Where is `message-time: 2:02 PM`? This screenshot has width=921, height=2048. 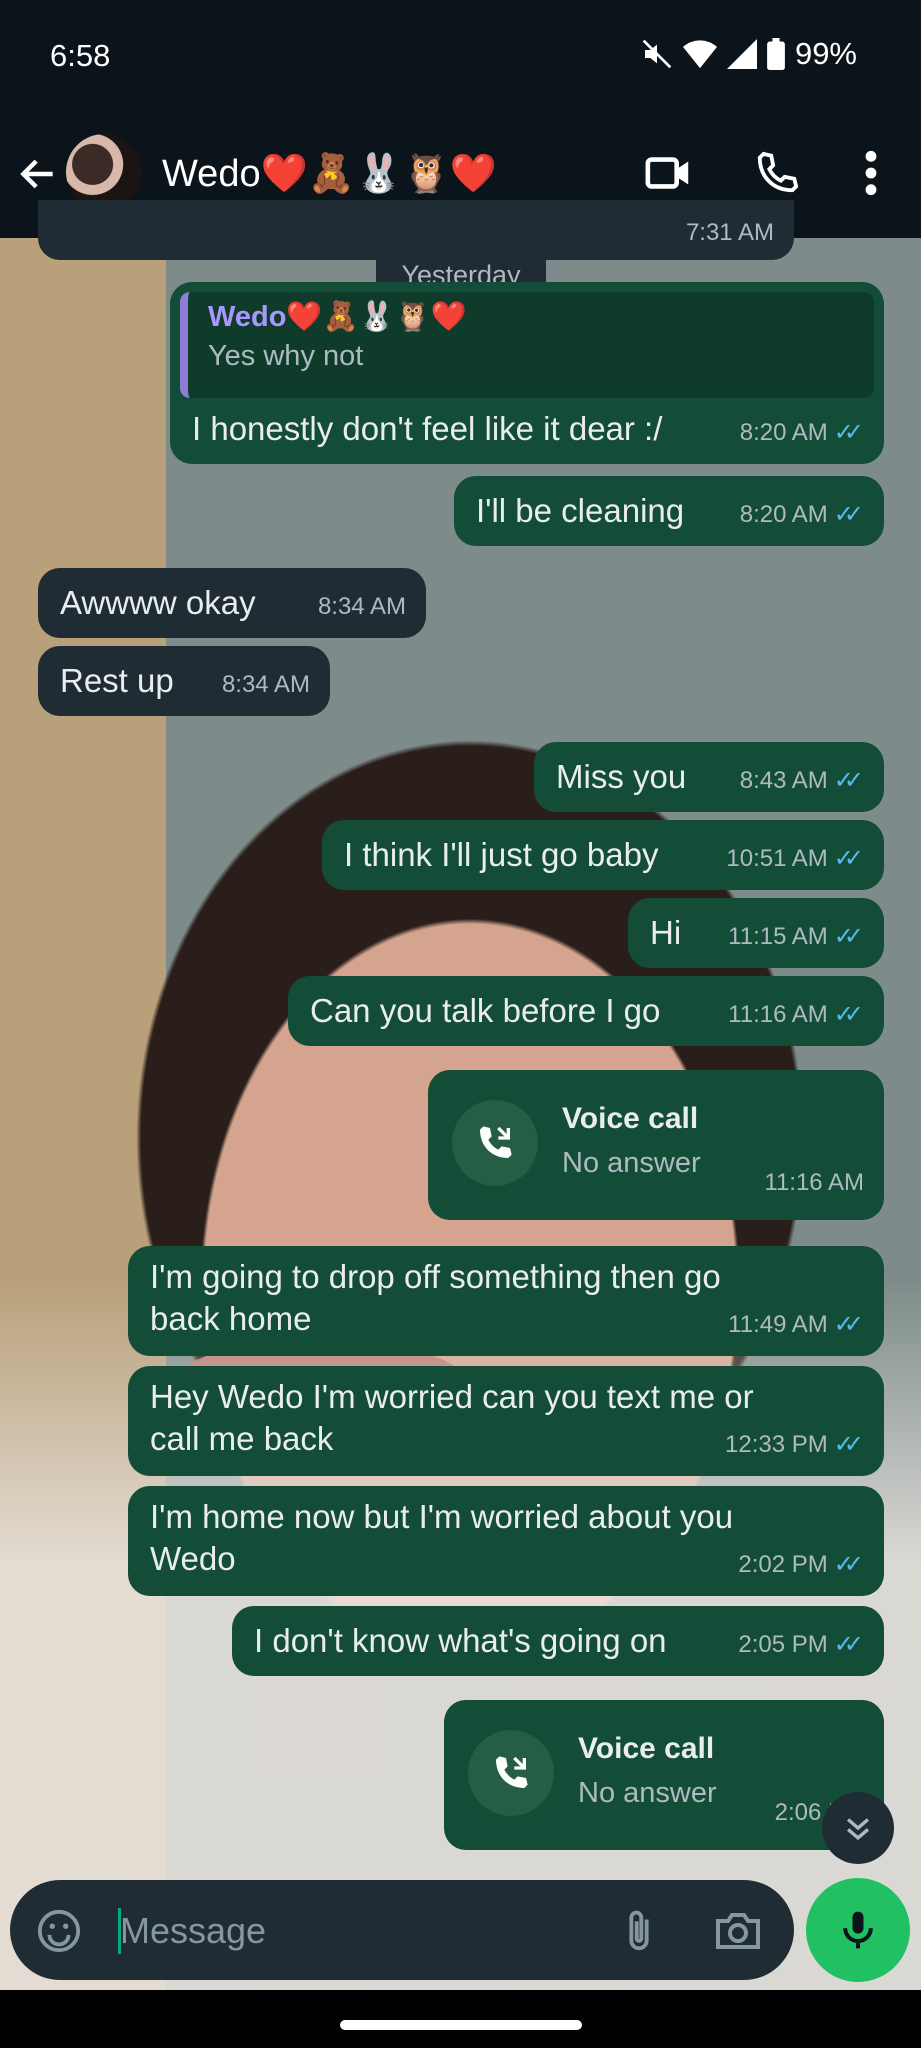
message-time: 2:02 PM is located at coordinates (783, 1564).